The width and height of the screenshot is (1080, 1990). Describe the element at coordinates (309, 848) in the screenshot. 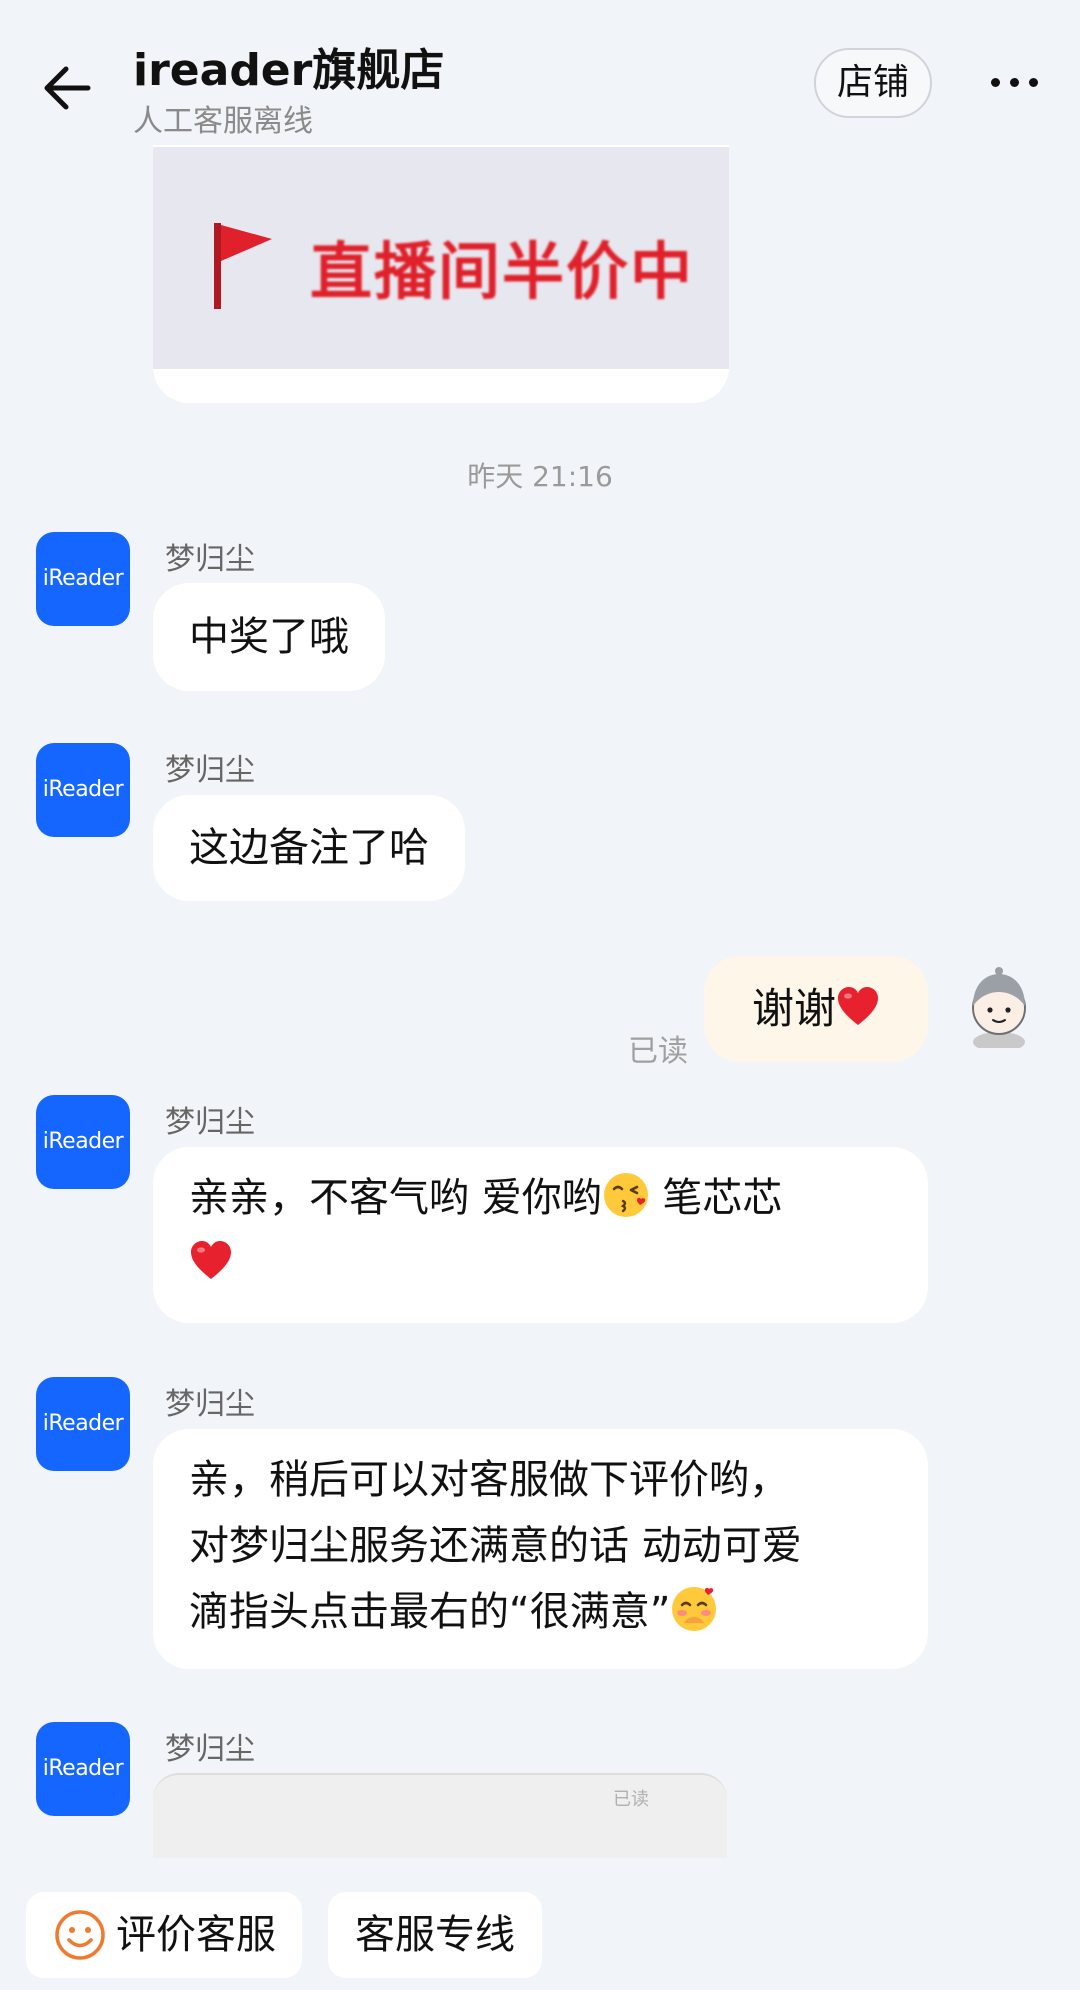

I see `message-bubble: 这边备注了哈` at that location.